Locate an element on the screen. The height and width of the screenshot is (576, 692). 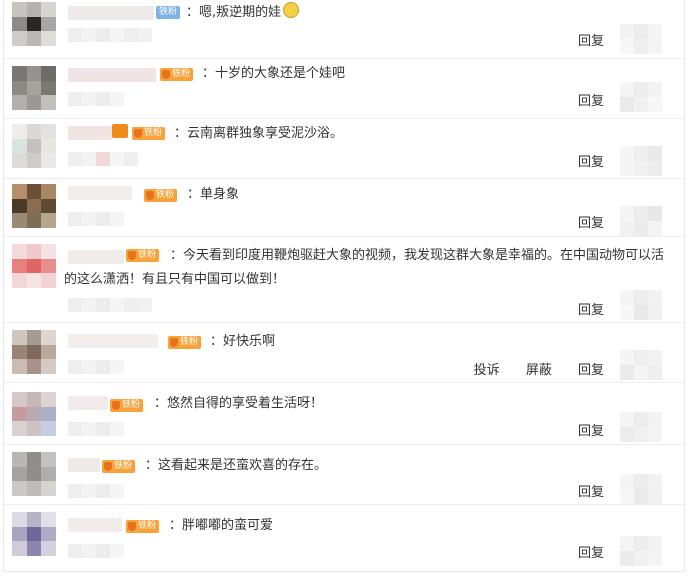
comment-text: ：悠然自得的享受着生活呀！ is located at coordinates (239, 403).